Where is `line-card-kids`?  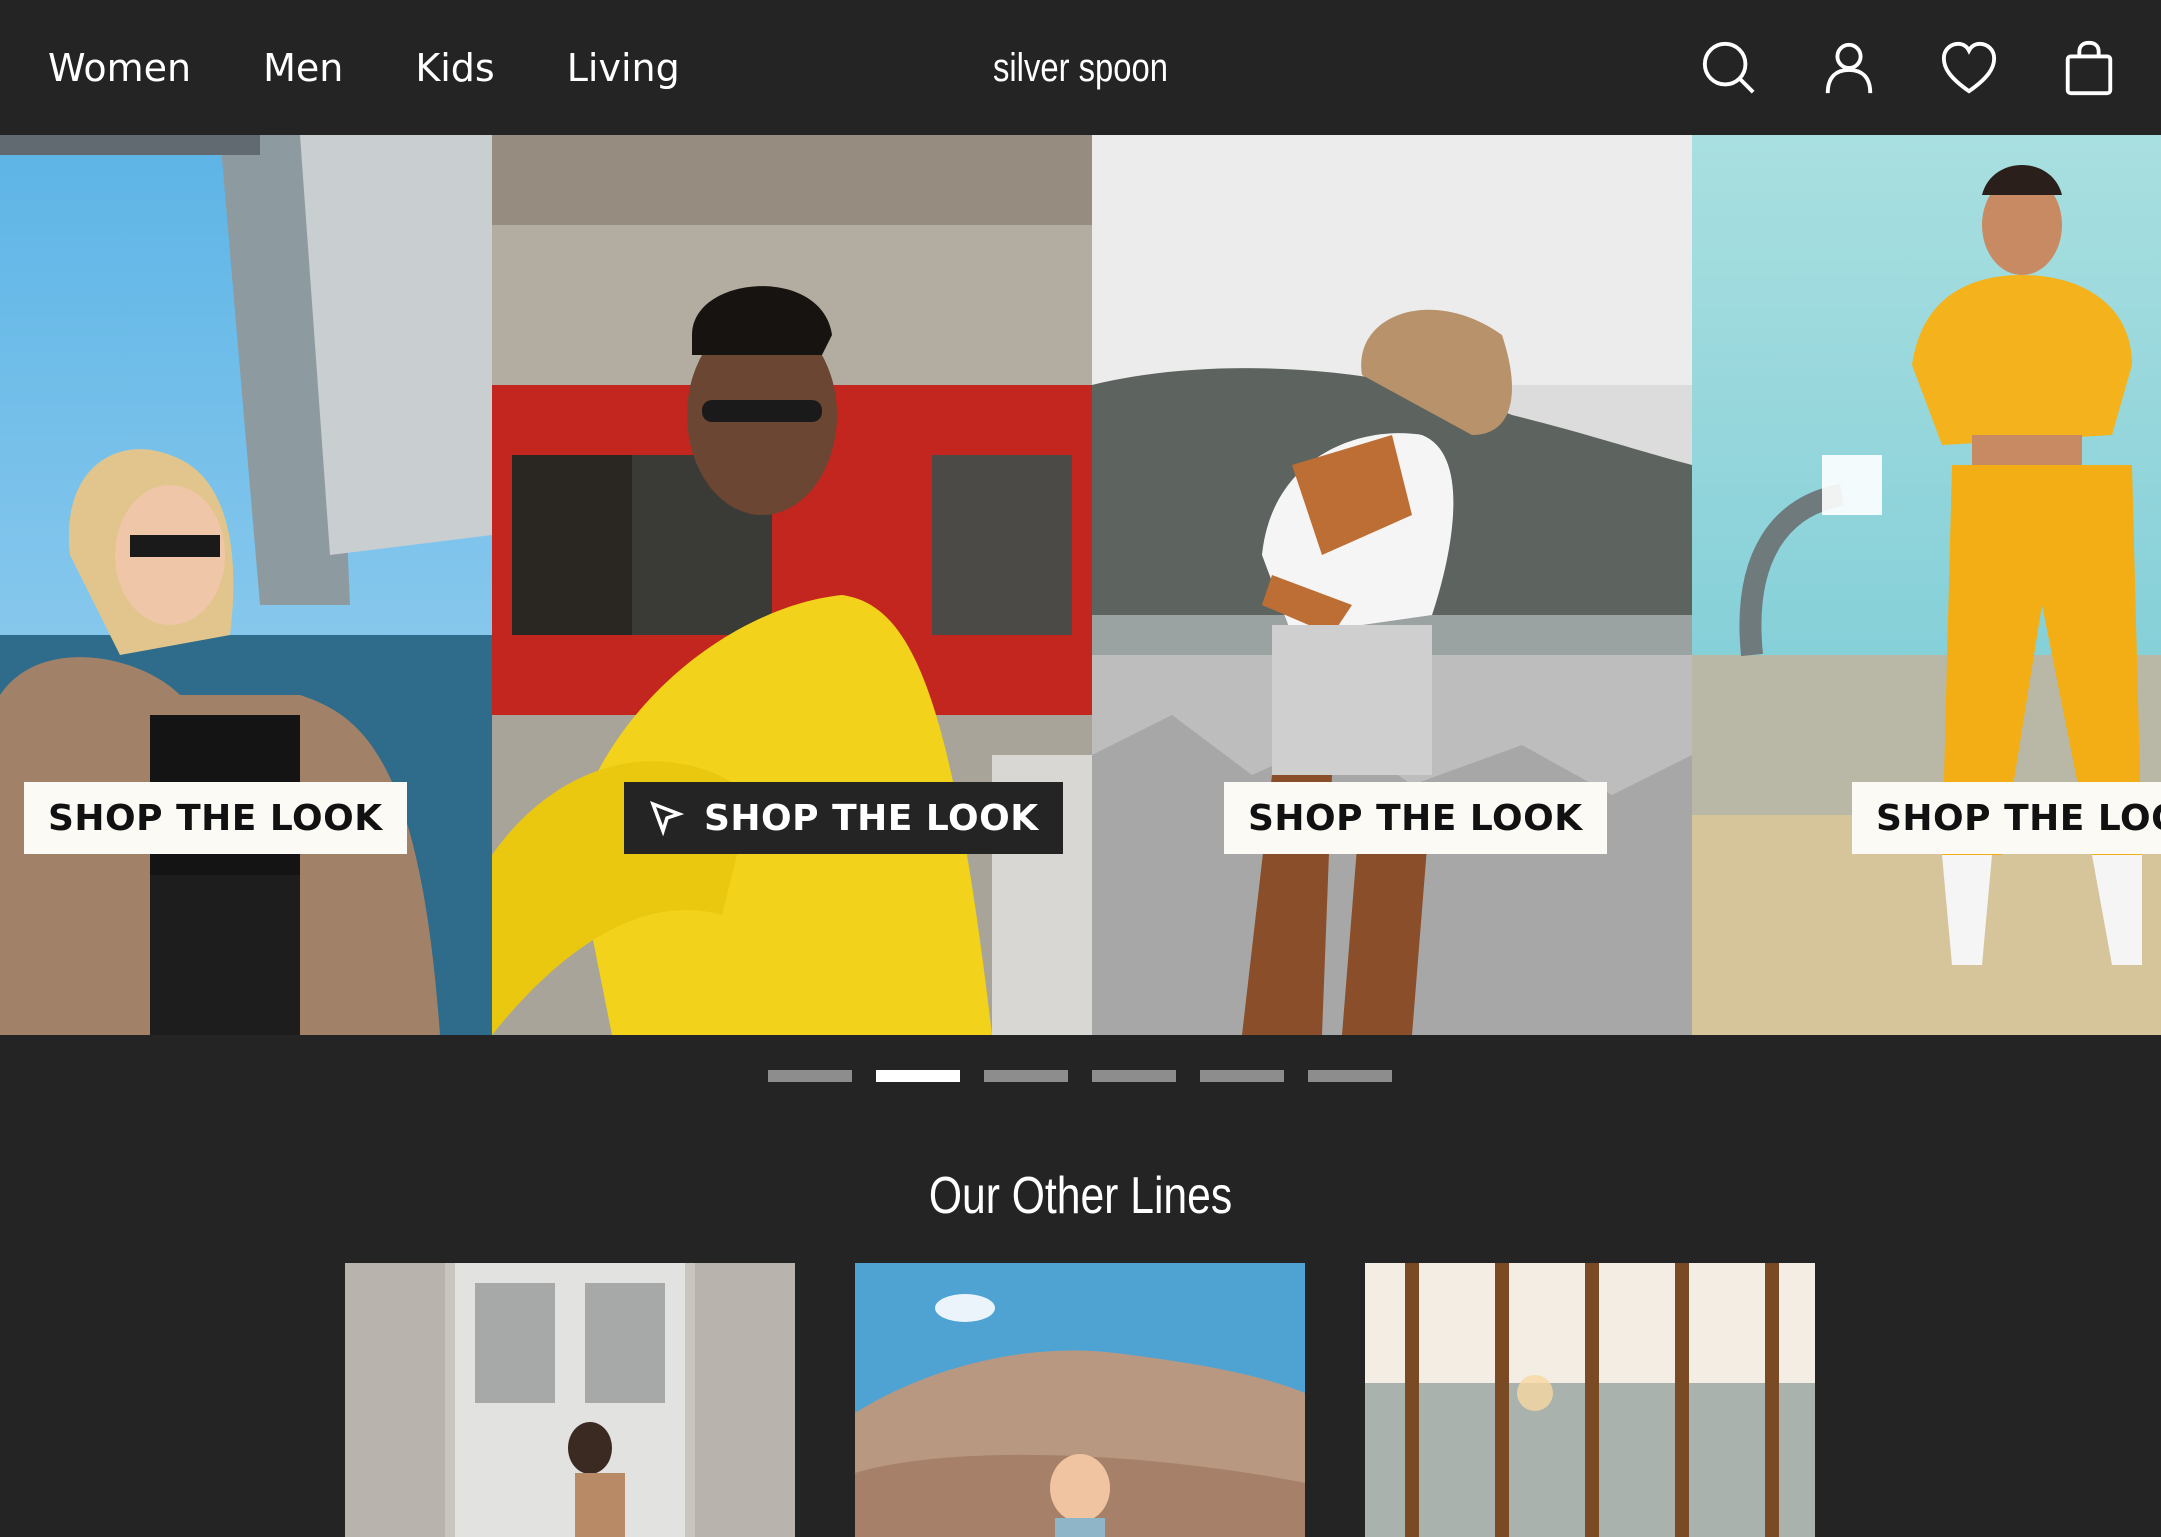
line-card-kids is located at coordinates (1080, 1400).